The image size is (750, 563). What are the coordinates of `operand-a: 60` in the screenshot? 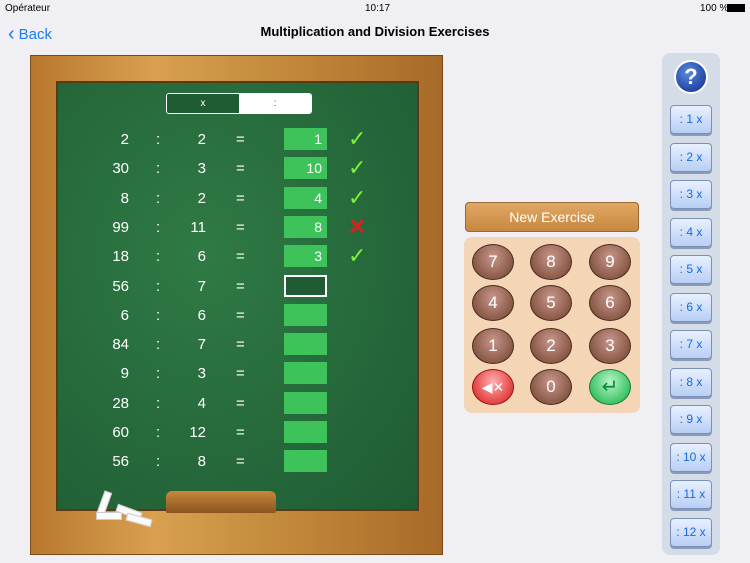 It's located at (120, 432).